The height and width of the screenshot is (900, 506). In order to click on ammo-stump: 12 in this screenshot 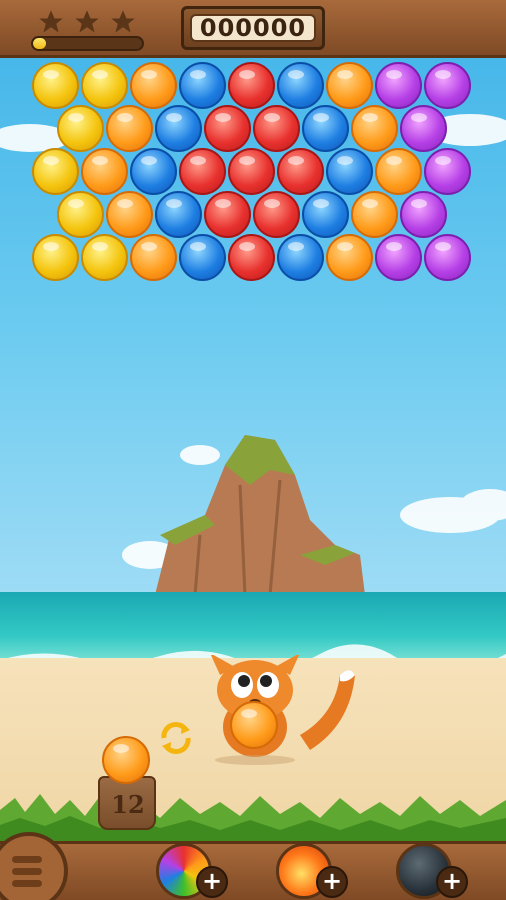, I will do `click(127, 803)`.